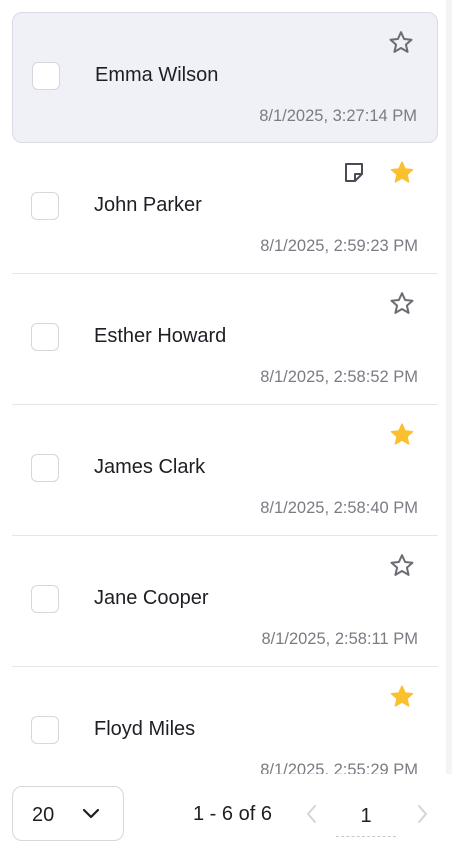 The width and height of the screenshot is (452, 851). I want to click on list-item: Esther Howard 8/1/2025, 2:58:52 PM, so click(225, 339).